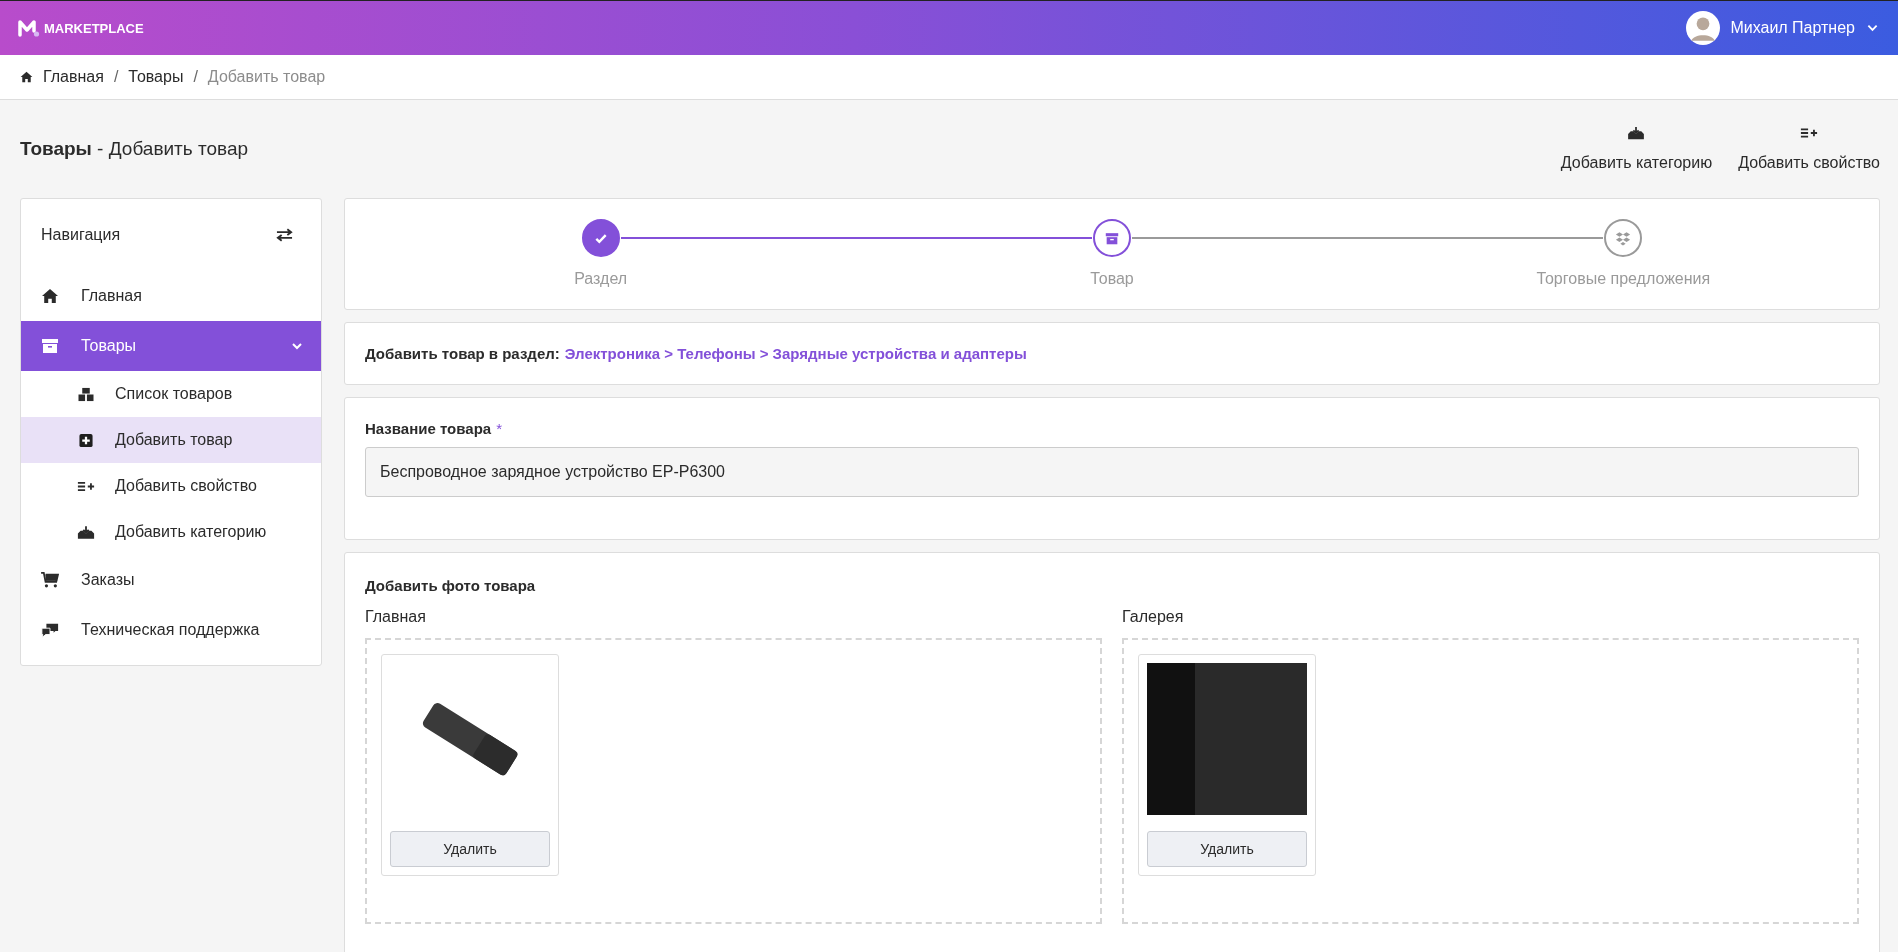 This screenshot has width=1898, height=952. What do you see at coordinates (94, 28) in the screenshot?
I see `logo-text: MARKETPLACE` at bounding box center [94, 28].